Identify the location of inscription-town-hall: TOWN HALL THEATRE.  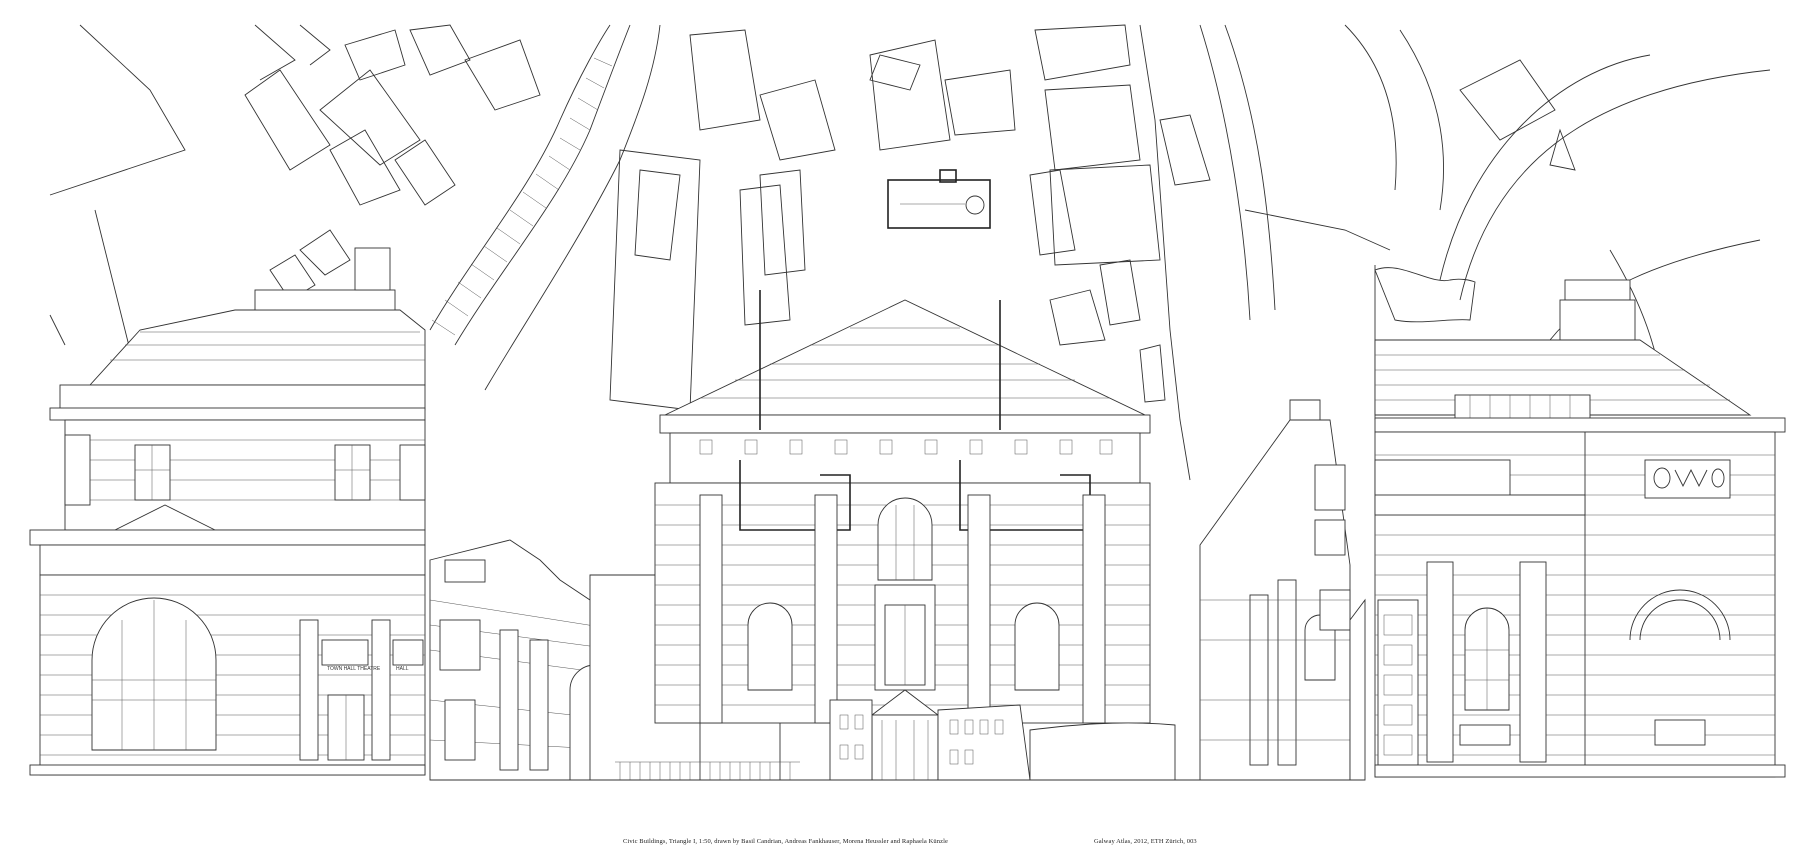
(354, 669).